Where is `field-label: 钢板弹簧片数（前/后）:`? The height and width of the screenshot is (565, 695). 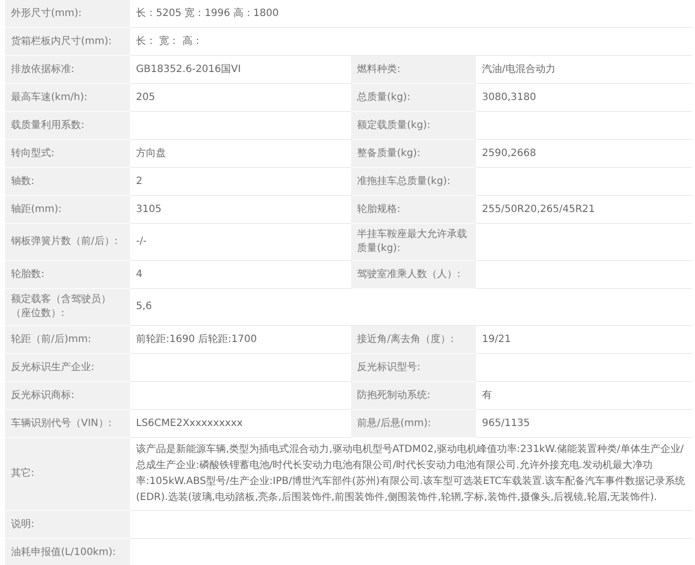 field-label: 钢板弹簧片数（前/后）: is located at coordinates (67, 242).